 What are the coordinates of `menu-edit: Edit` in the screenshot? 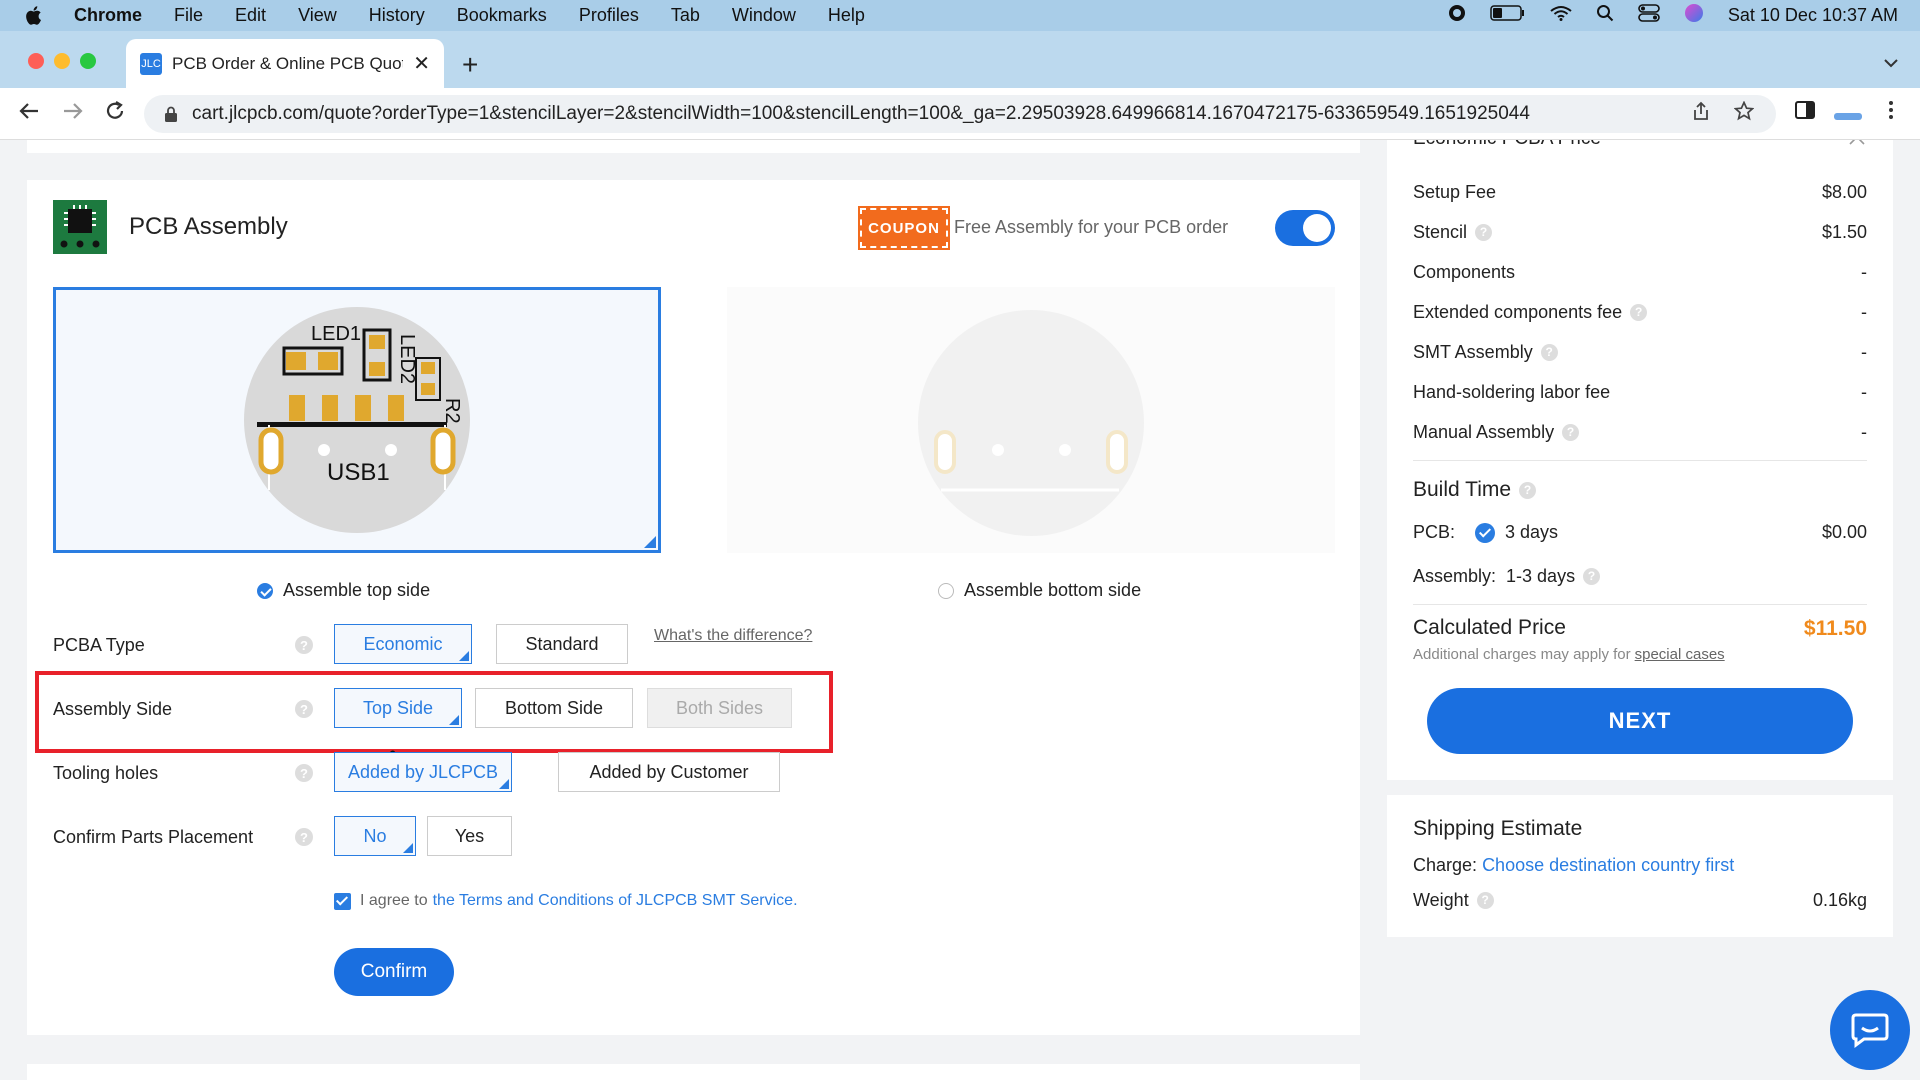 It's located at (250, 15).